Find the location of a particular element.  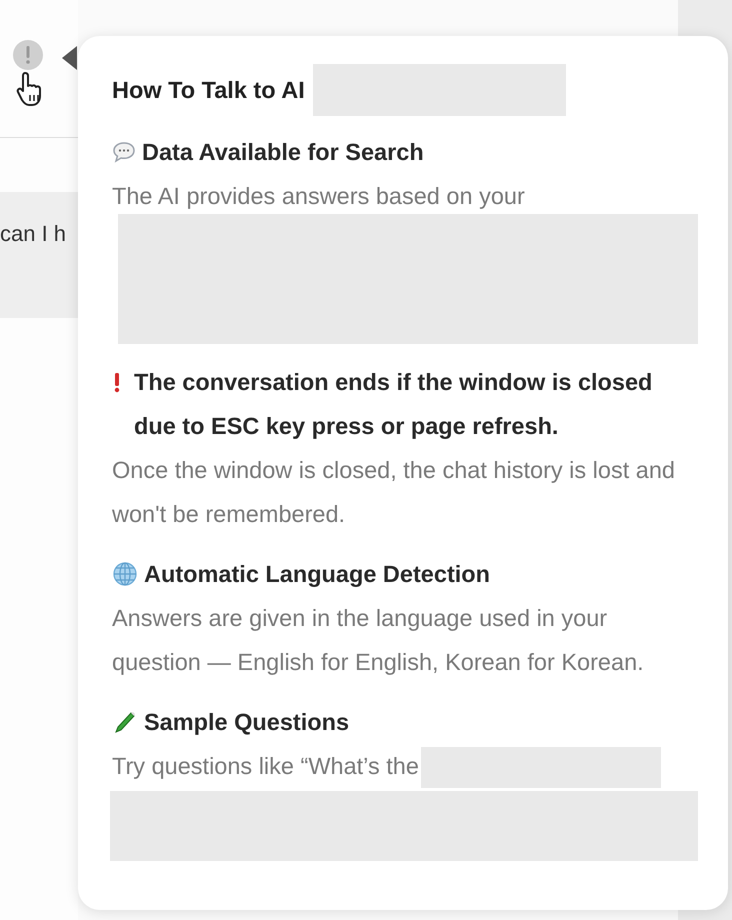

popover-arrow is located at coordinates (70, 58).